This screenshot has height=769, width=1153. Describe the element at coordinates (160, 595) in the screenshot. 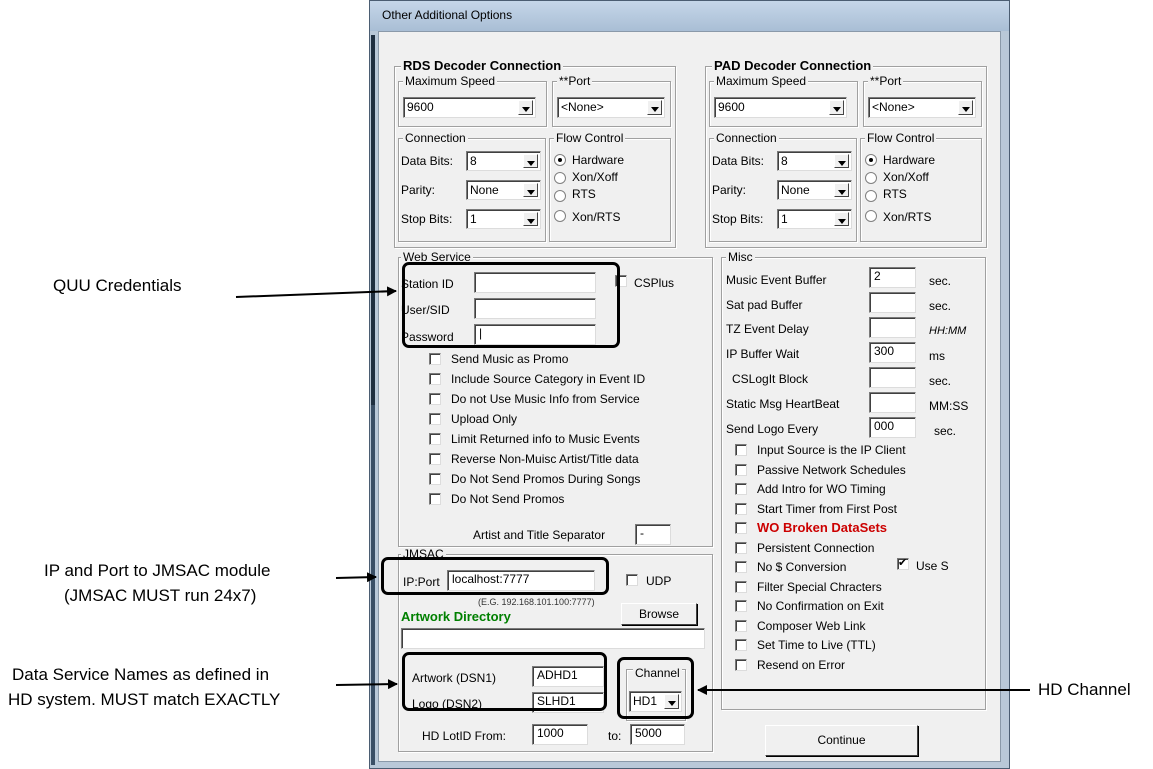

I see `ip-port-annotation-sub: (JMSAC MUST run 24x7)` at that location.